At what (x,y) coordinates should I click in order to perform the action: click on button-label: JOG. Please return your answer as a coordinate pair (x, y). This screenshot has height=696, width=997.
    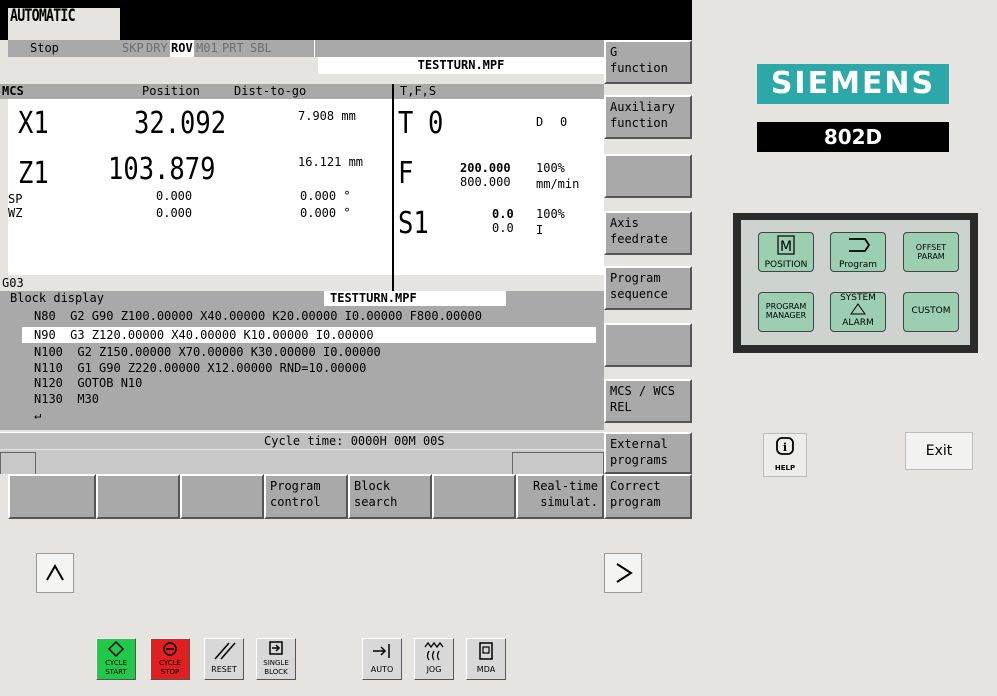
    Looking at the image, I should click on (434, 669).